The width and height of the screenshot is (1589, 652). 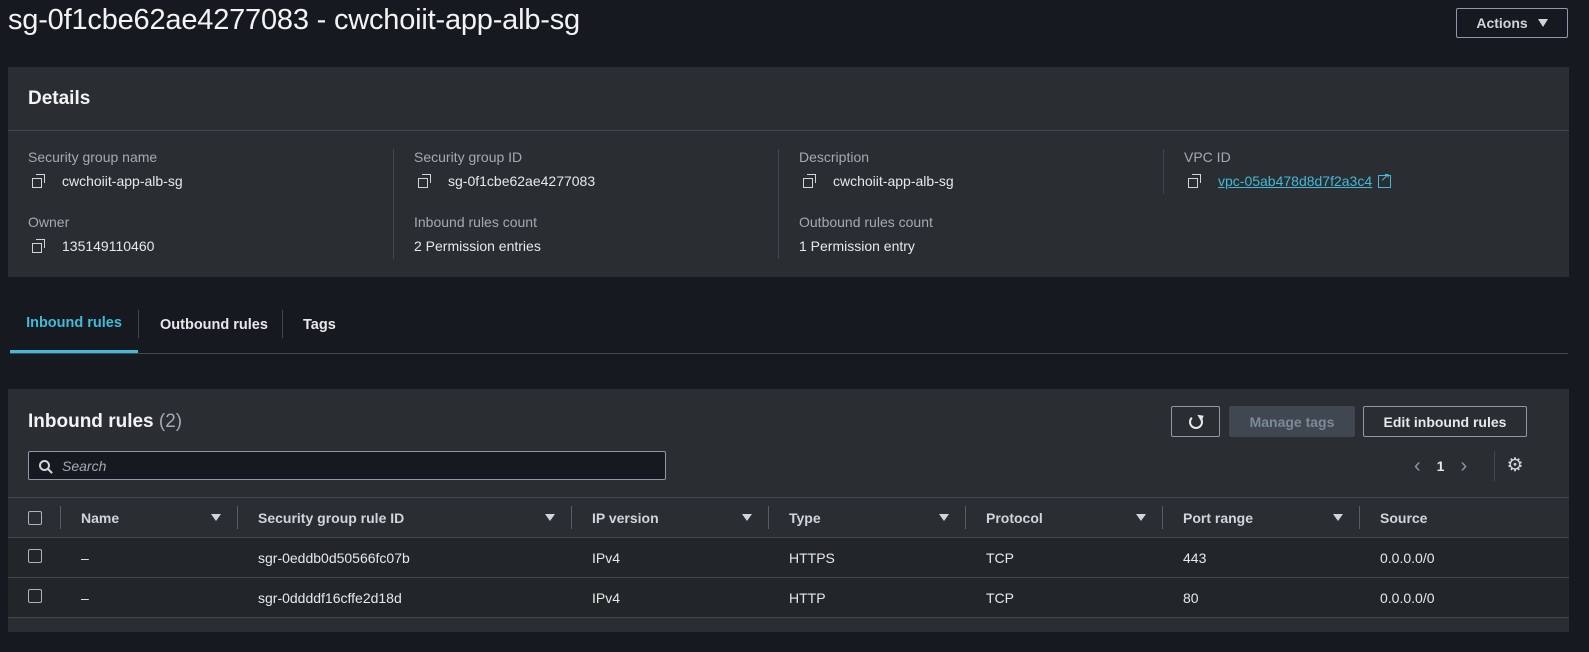 I want to click on refresh-button, so click(x=1195, y=421).